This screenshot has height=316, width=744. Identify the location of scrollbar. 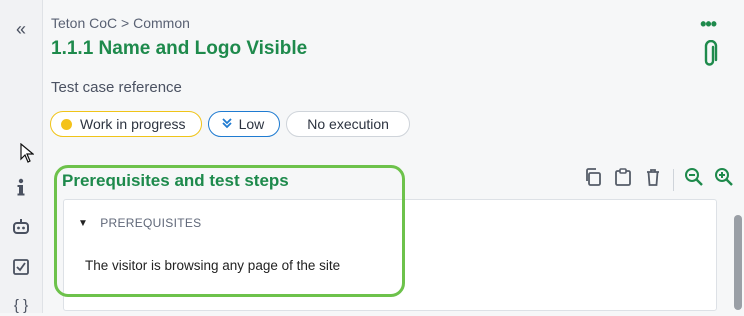
(738, 262).